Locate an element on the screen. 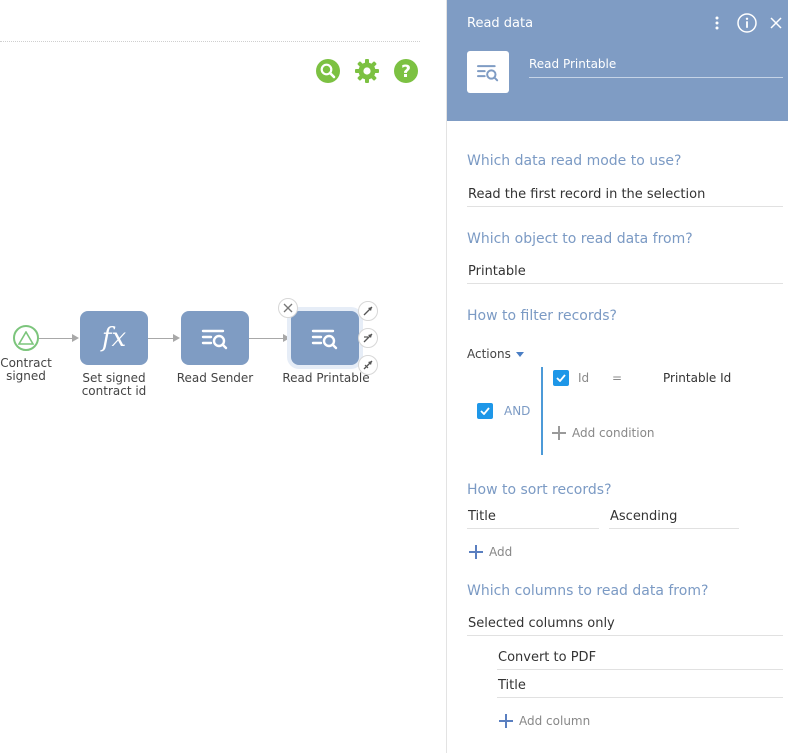 The width and height of the screenshot is (788, 753). sort-column-select: Title is located at coordinates (533, 516).